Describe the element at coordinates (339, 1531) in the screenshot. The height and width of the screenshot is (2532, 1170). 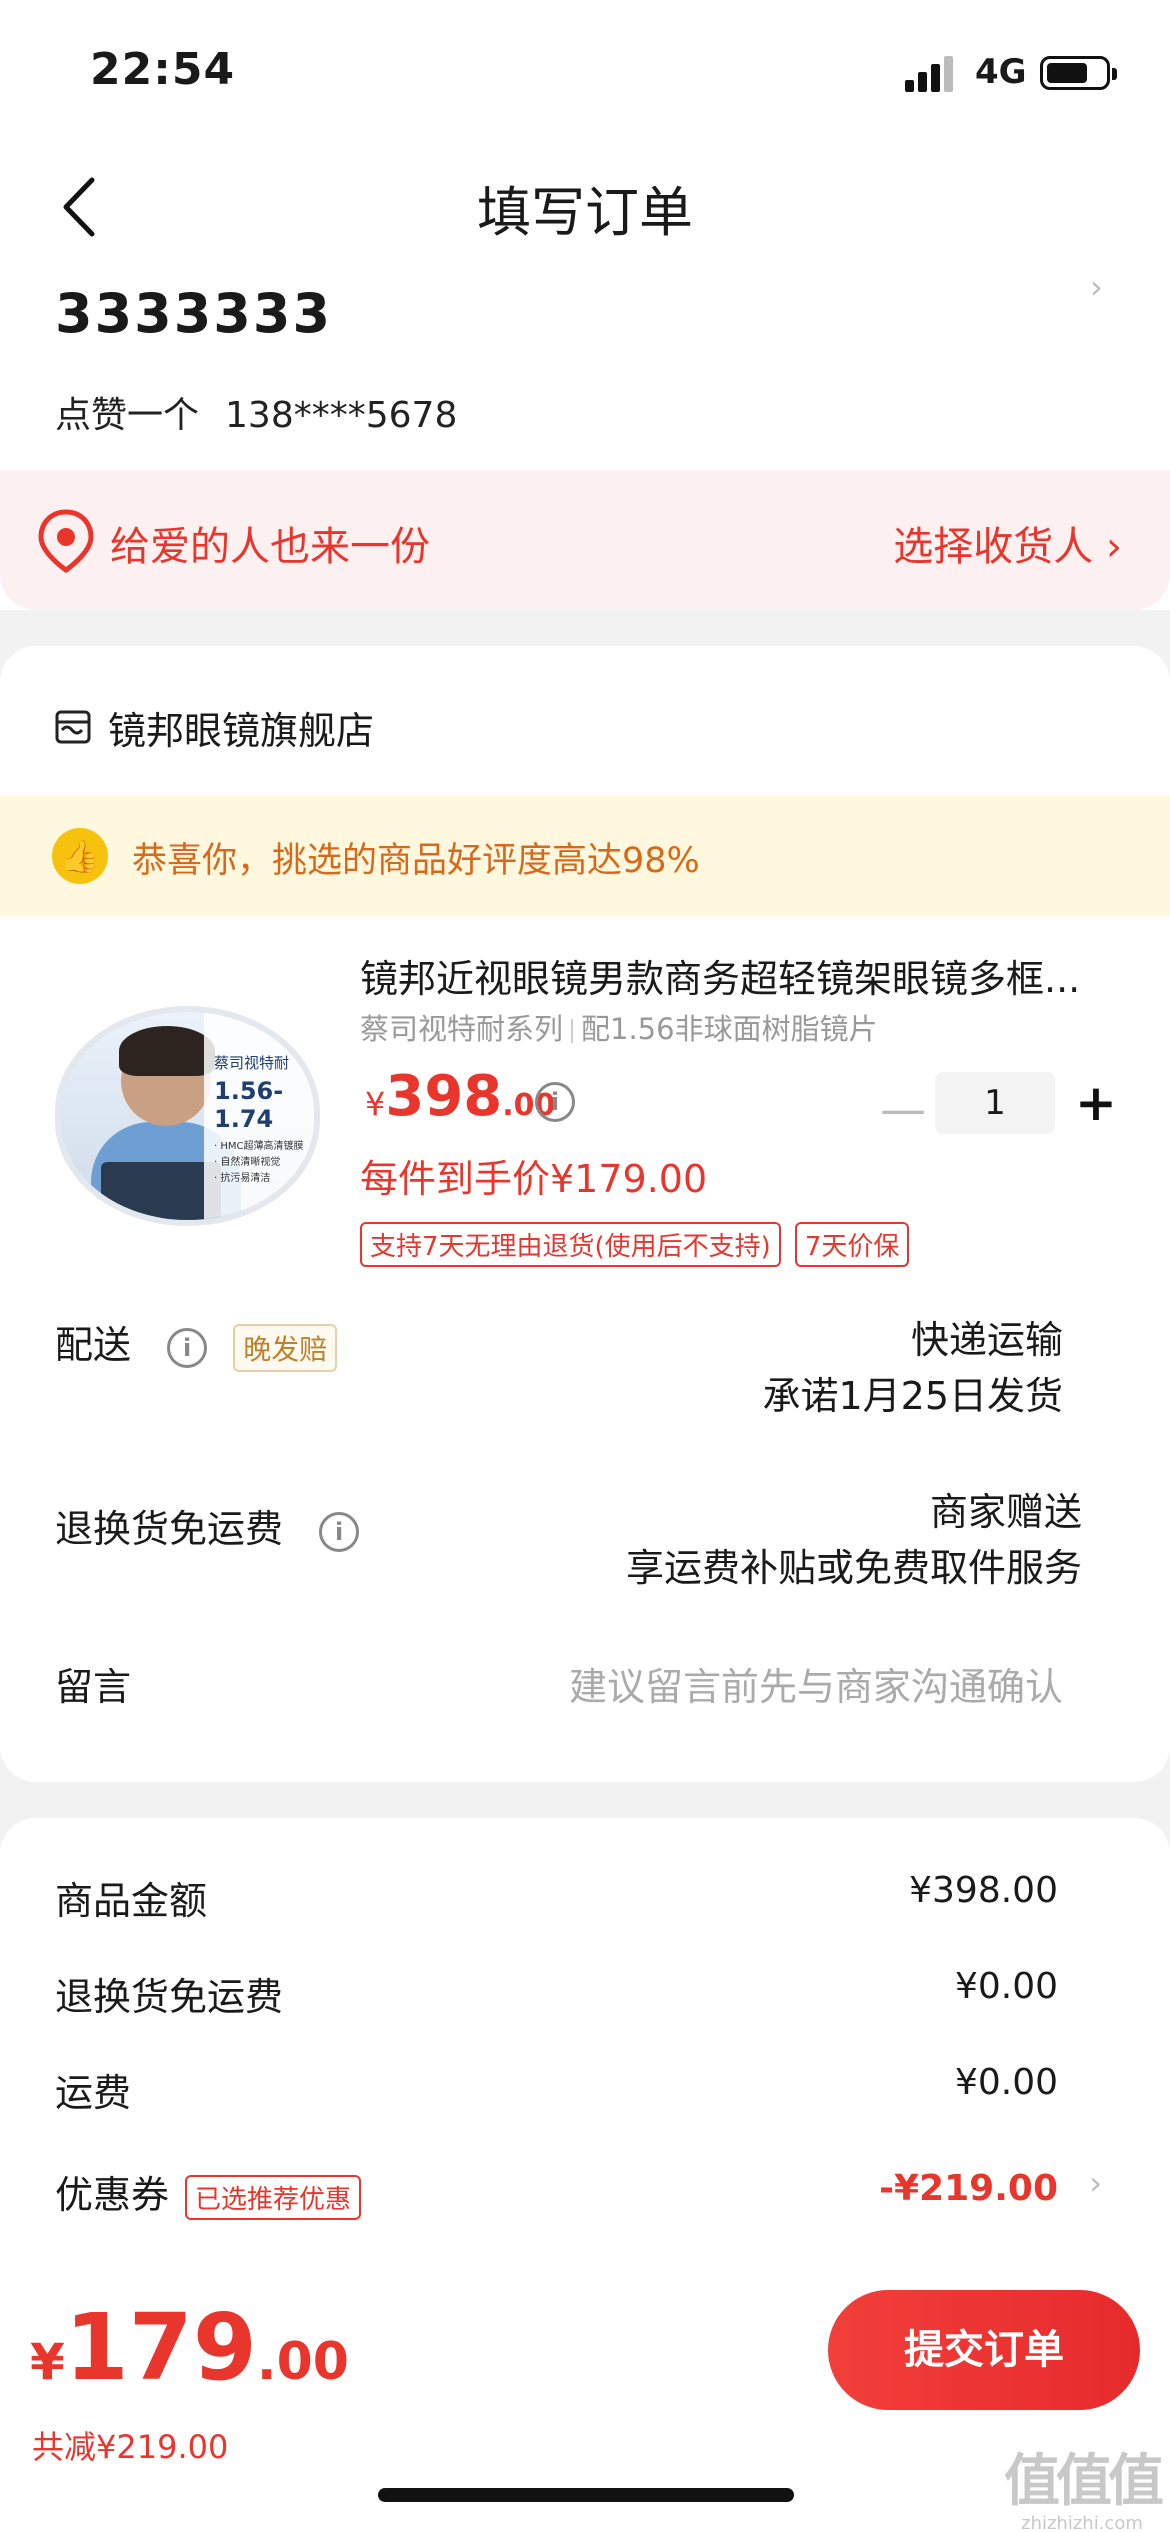
I see `return-info-icon: i` at that location.